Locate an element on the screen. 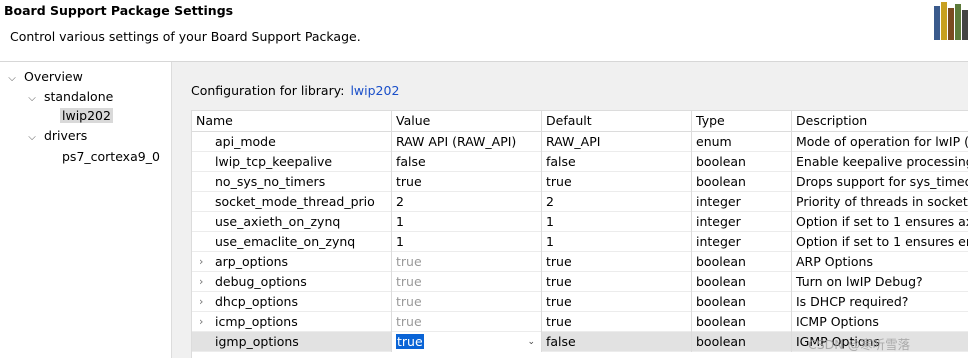  row-description: Mode of operation for lwIP (RAW API/Sock is located at coordinates (882, 141).